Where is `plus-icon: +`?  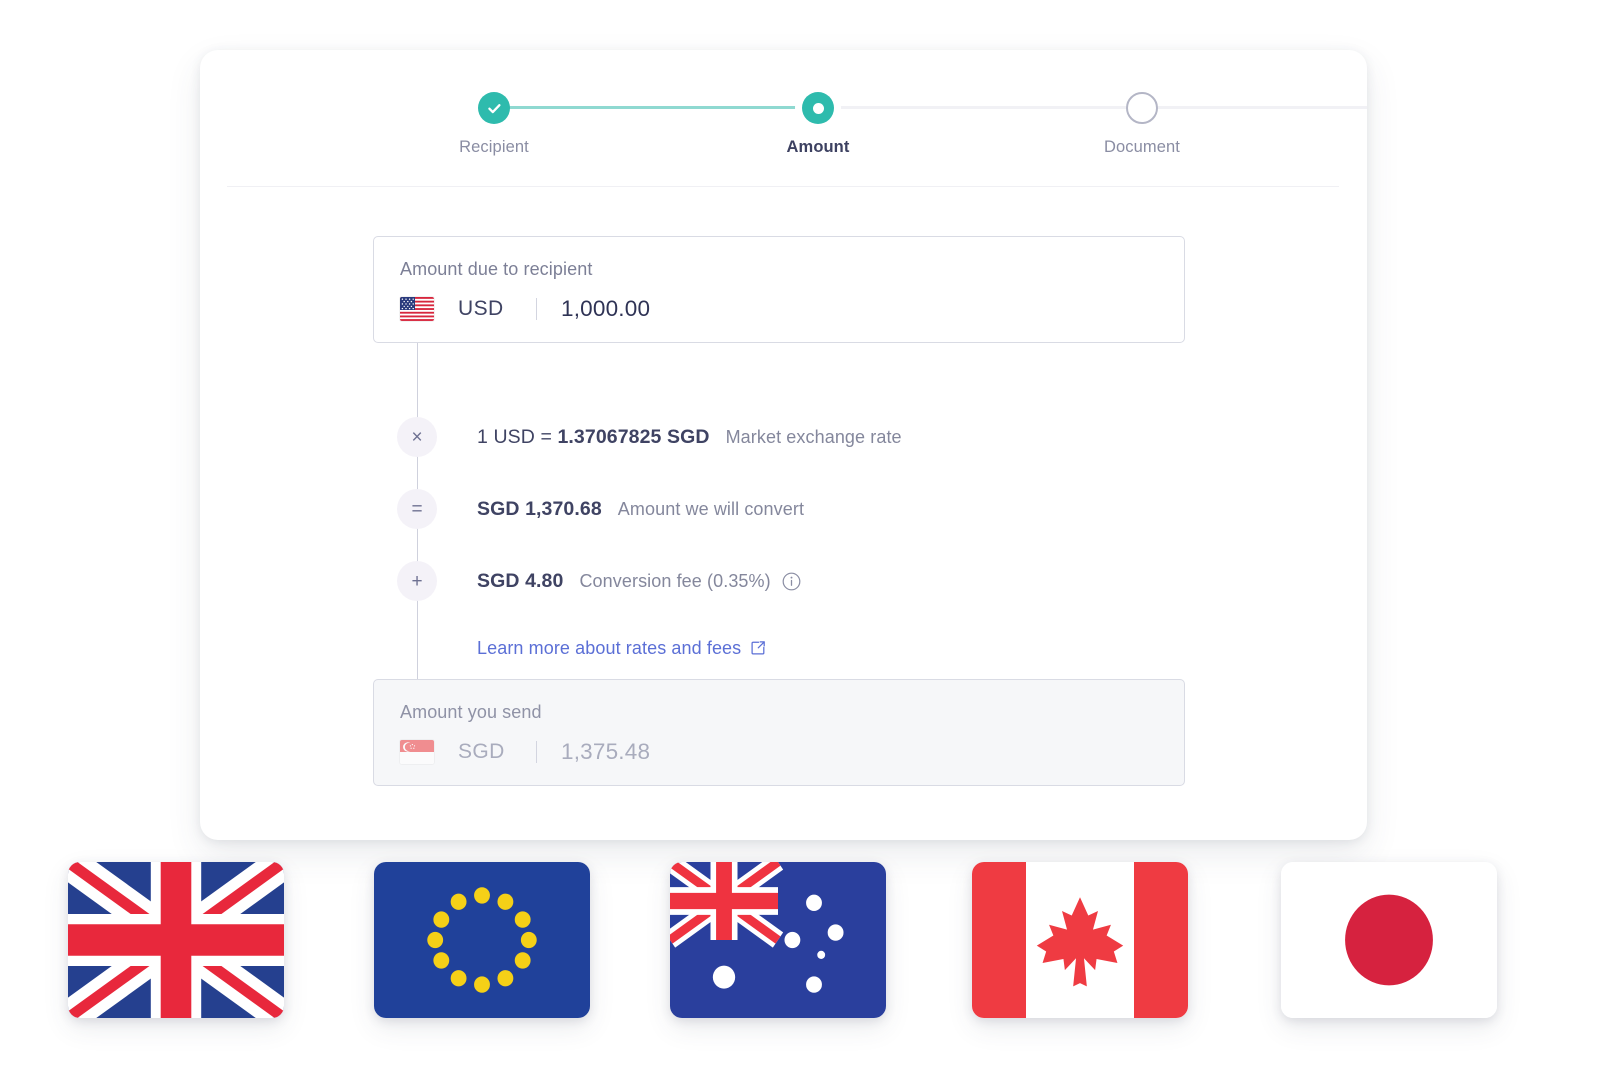 plus-icon: + is located at coordinates (417, 581).